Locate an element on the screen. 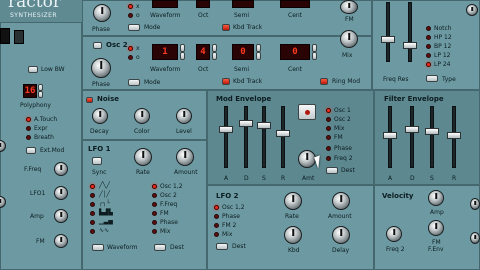  filter-env-r-handle is located at coordinates (454, 135).